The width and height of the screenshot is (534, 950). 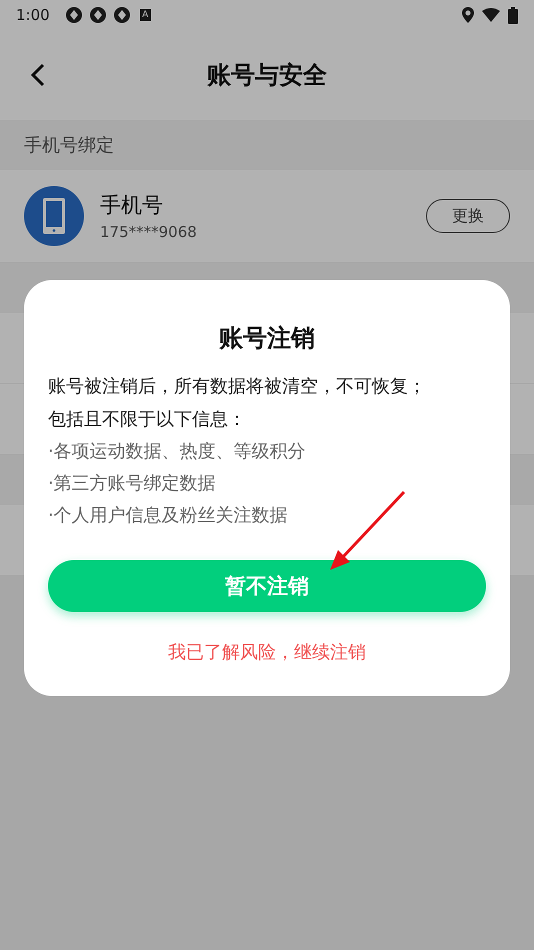 What do you see at coordinates (267, 216) in the screenshot?
I see `list-row: 手机号 175****9068 更换` at bounding box center [267, 216].